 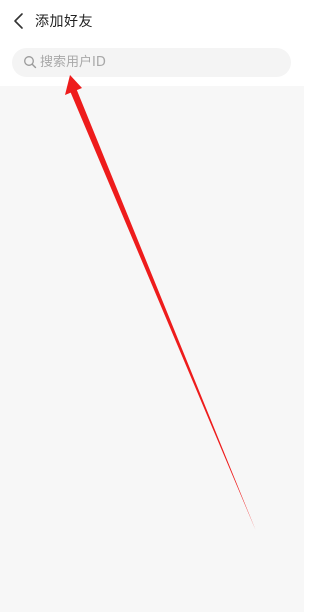 What do you see at coordinates (160, 62) in the screenshot?
I see `search-input` at bounding box center [160, 62].